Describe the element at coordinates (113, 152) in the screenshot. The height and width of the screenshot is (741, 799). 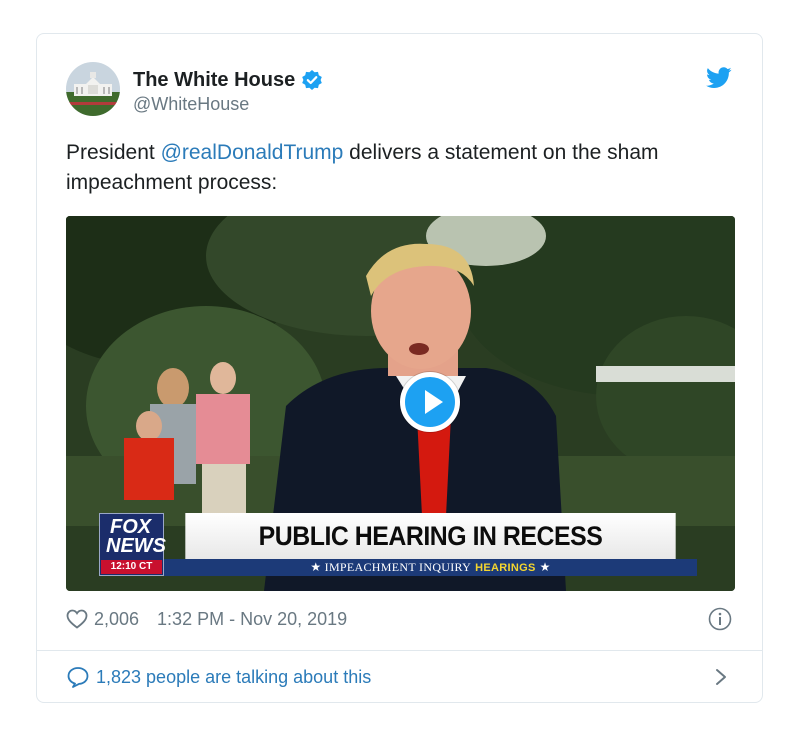
I see `tweet-text-before: President` at that location.